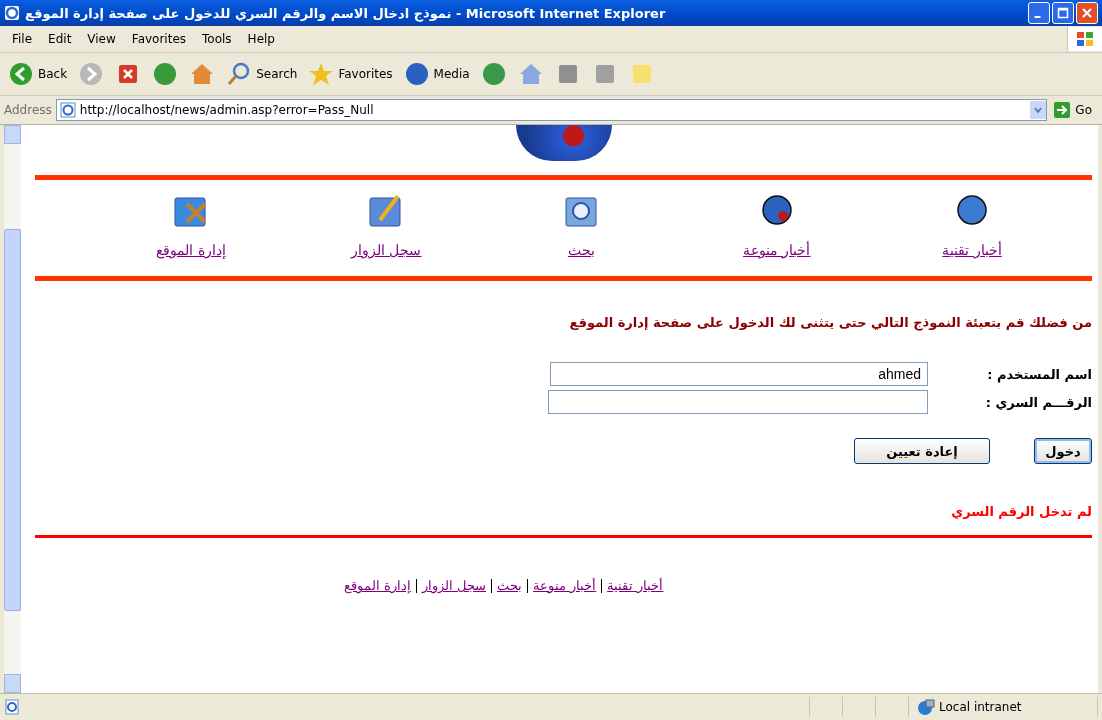  Describe the element at coordinates (1039, 13) in the screenshot. I see `minimize-button` at that location.